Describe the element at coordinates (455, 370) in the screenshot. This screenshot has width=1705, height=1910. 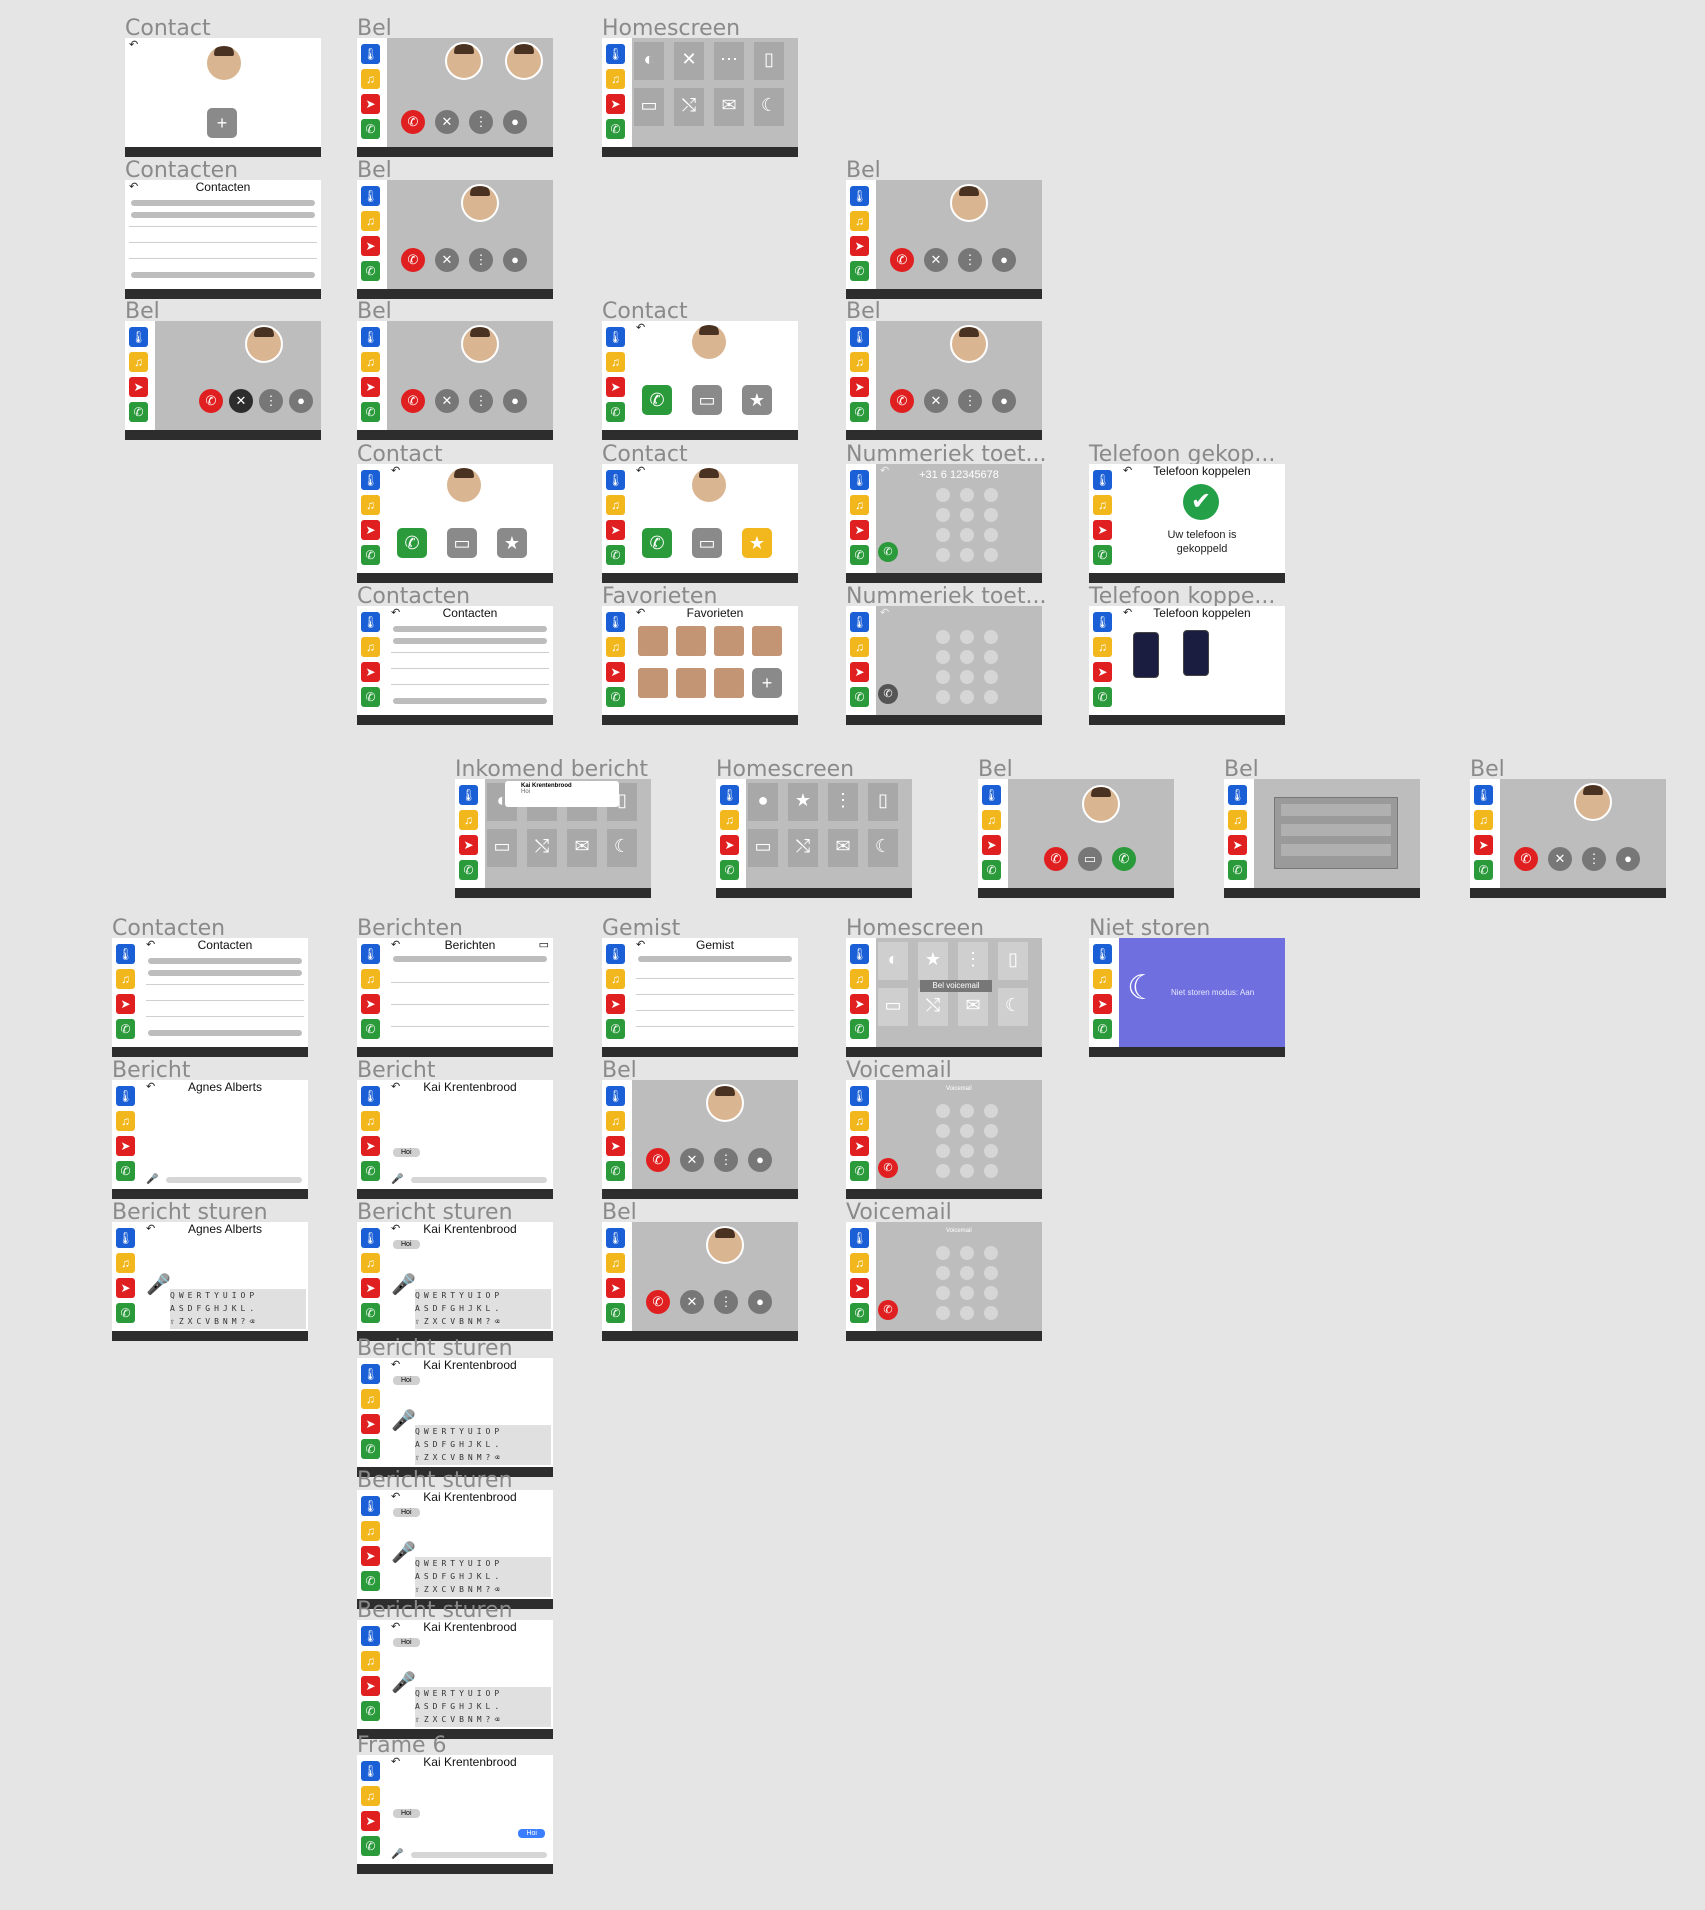
I see `frame-bel-5: Bel 🌡 ♫ ➤ ✆ ✆ ✕ ⋮ ●` at that location.